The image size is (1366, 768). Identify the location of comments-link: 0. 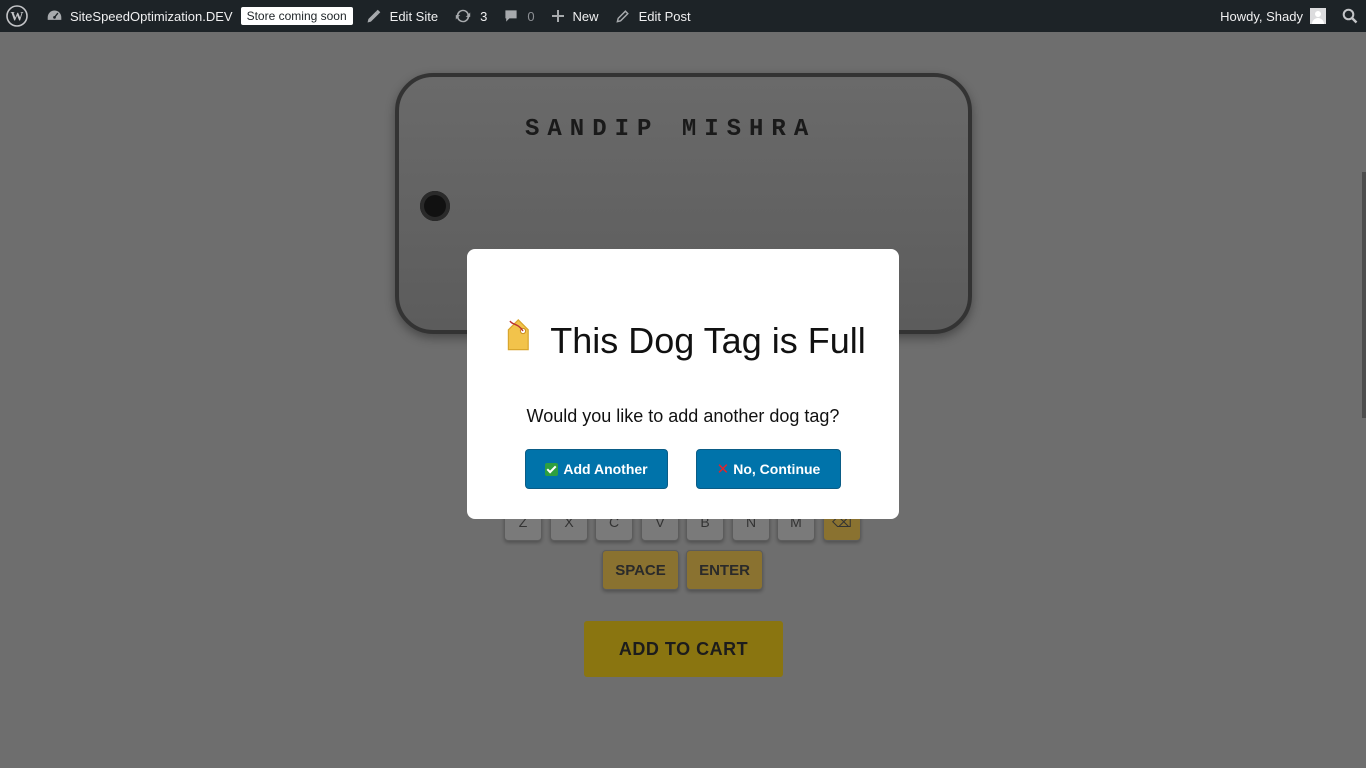
(518, 16).